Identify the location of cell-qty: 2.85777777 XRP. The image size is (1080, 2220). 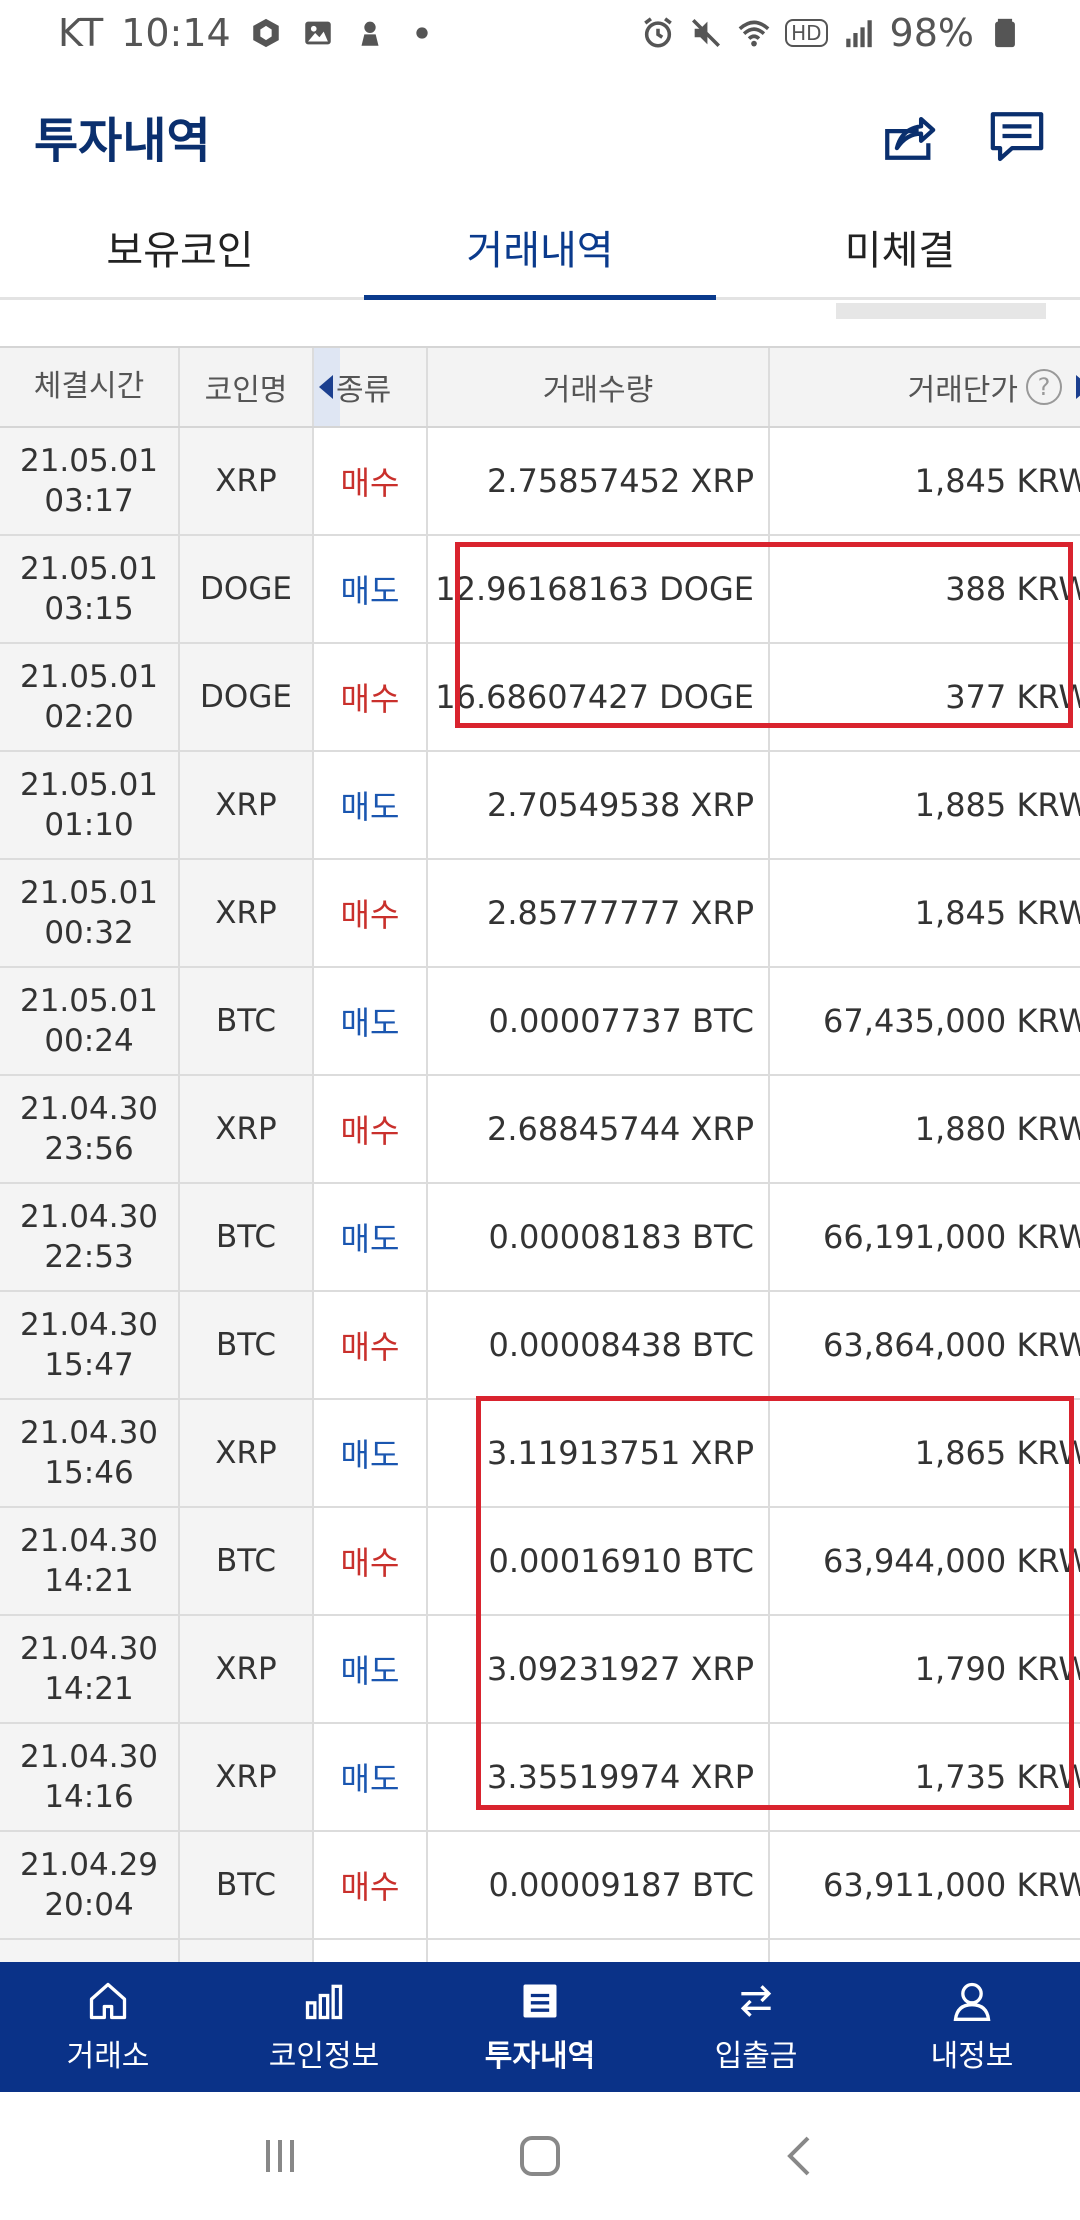
(599, 913).